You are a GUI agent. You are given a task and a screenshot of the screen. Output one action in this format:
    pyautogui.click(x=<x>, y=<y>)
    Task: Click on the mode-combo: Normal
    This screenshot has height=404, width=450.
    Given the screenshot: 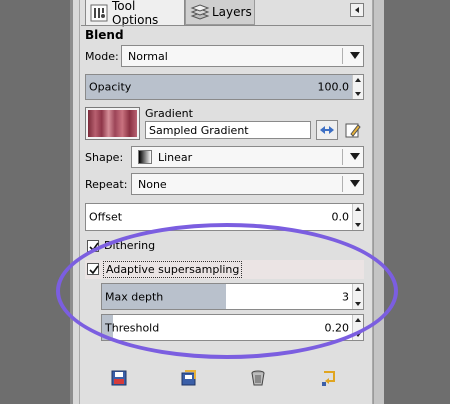 What is the action you would take?
    pyautogui.click(x=242, y=56)
    